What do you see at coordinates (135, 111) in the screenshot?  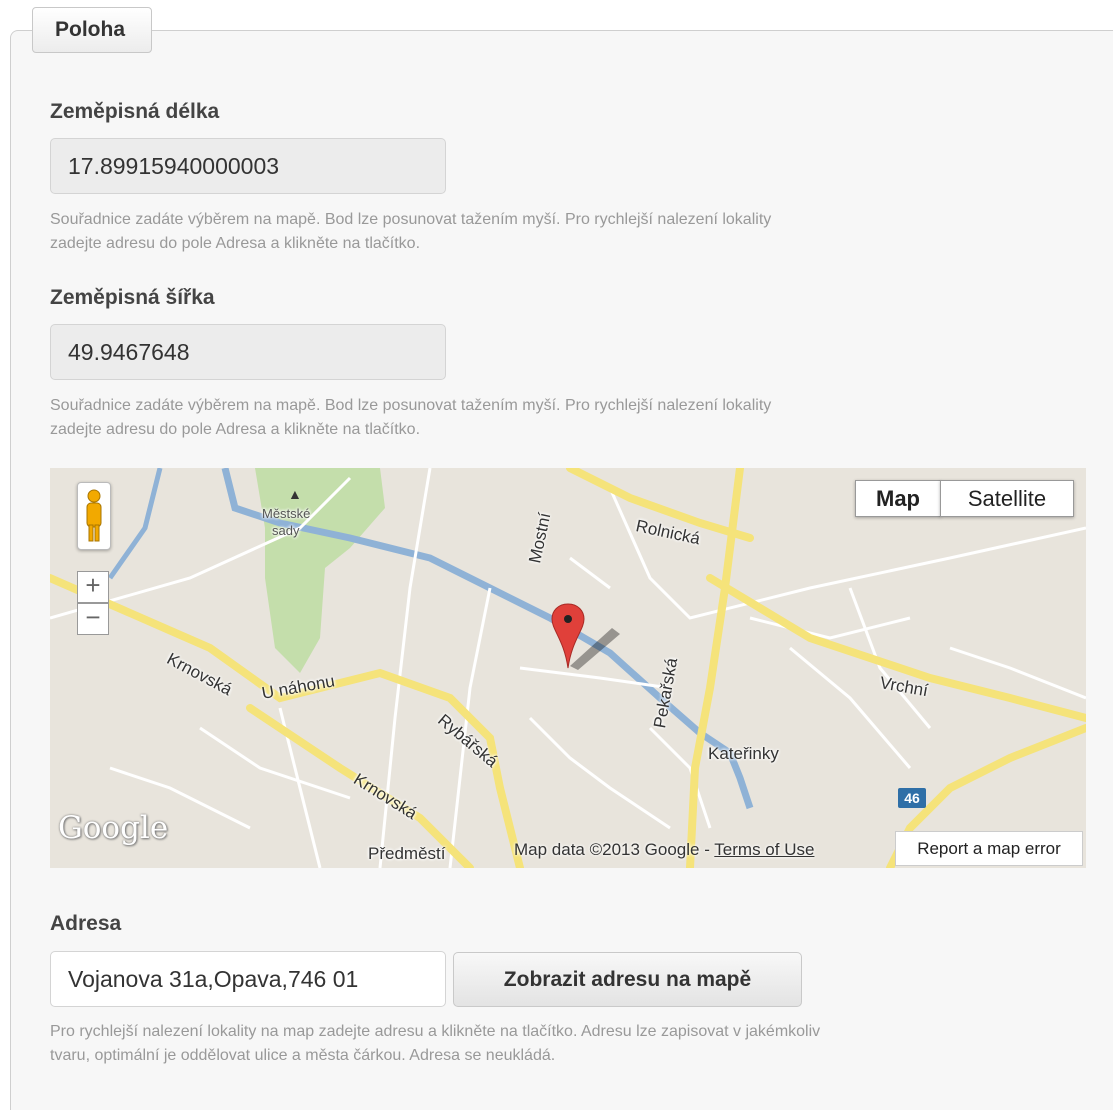 I see `longitude-label: Zeměpisná délka` at bounding box center [135, 111].